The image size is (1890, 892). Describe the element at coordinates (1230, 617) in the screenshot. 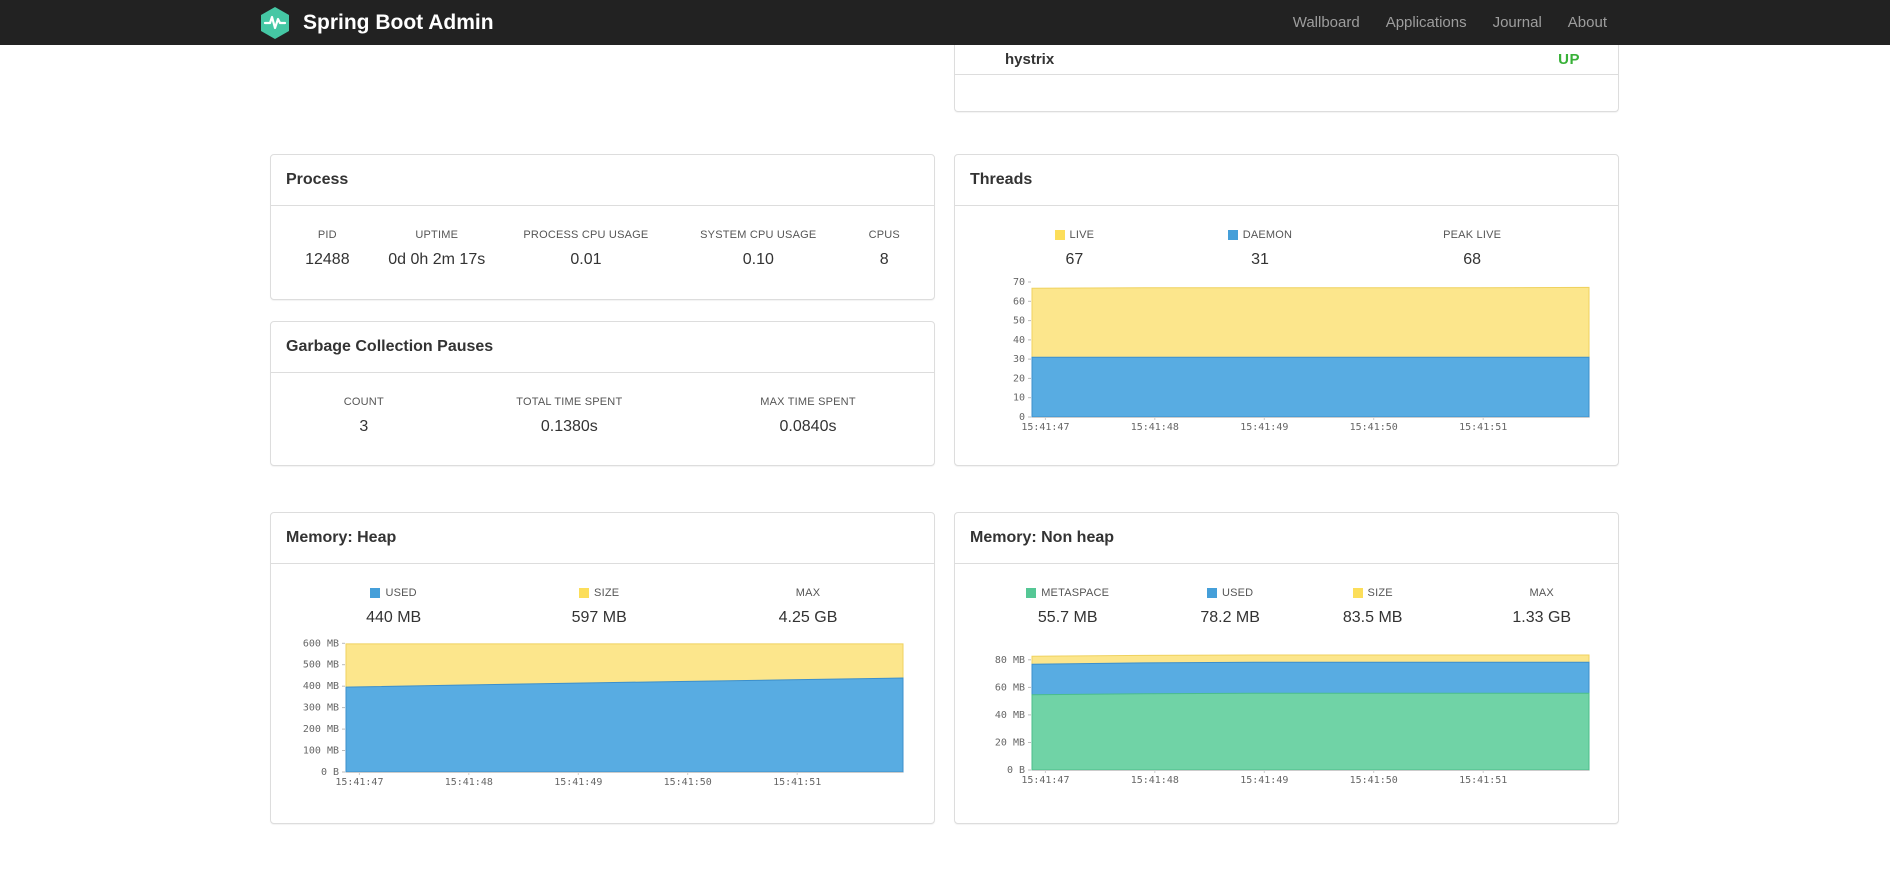

I see `legend-value: 78.2 MB` at that location.